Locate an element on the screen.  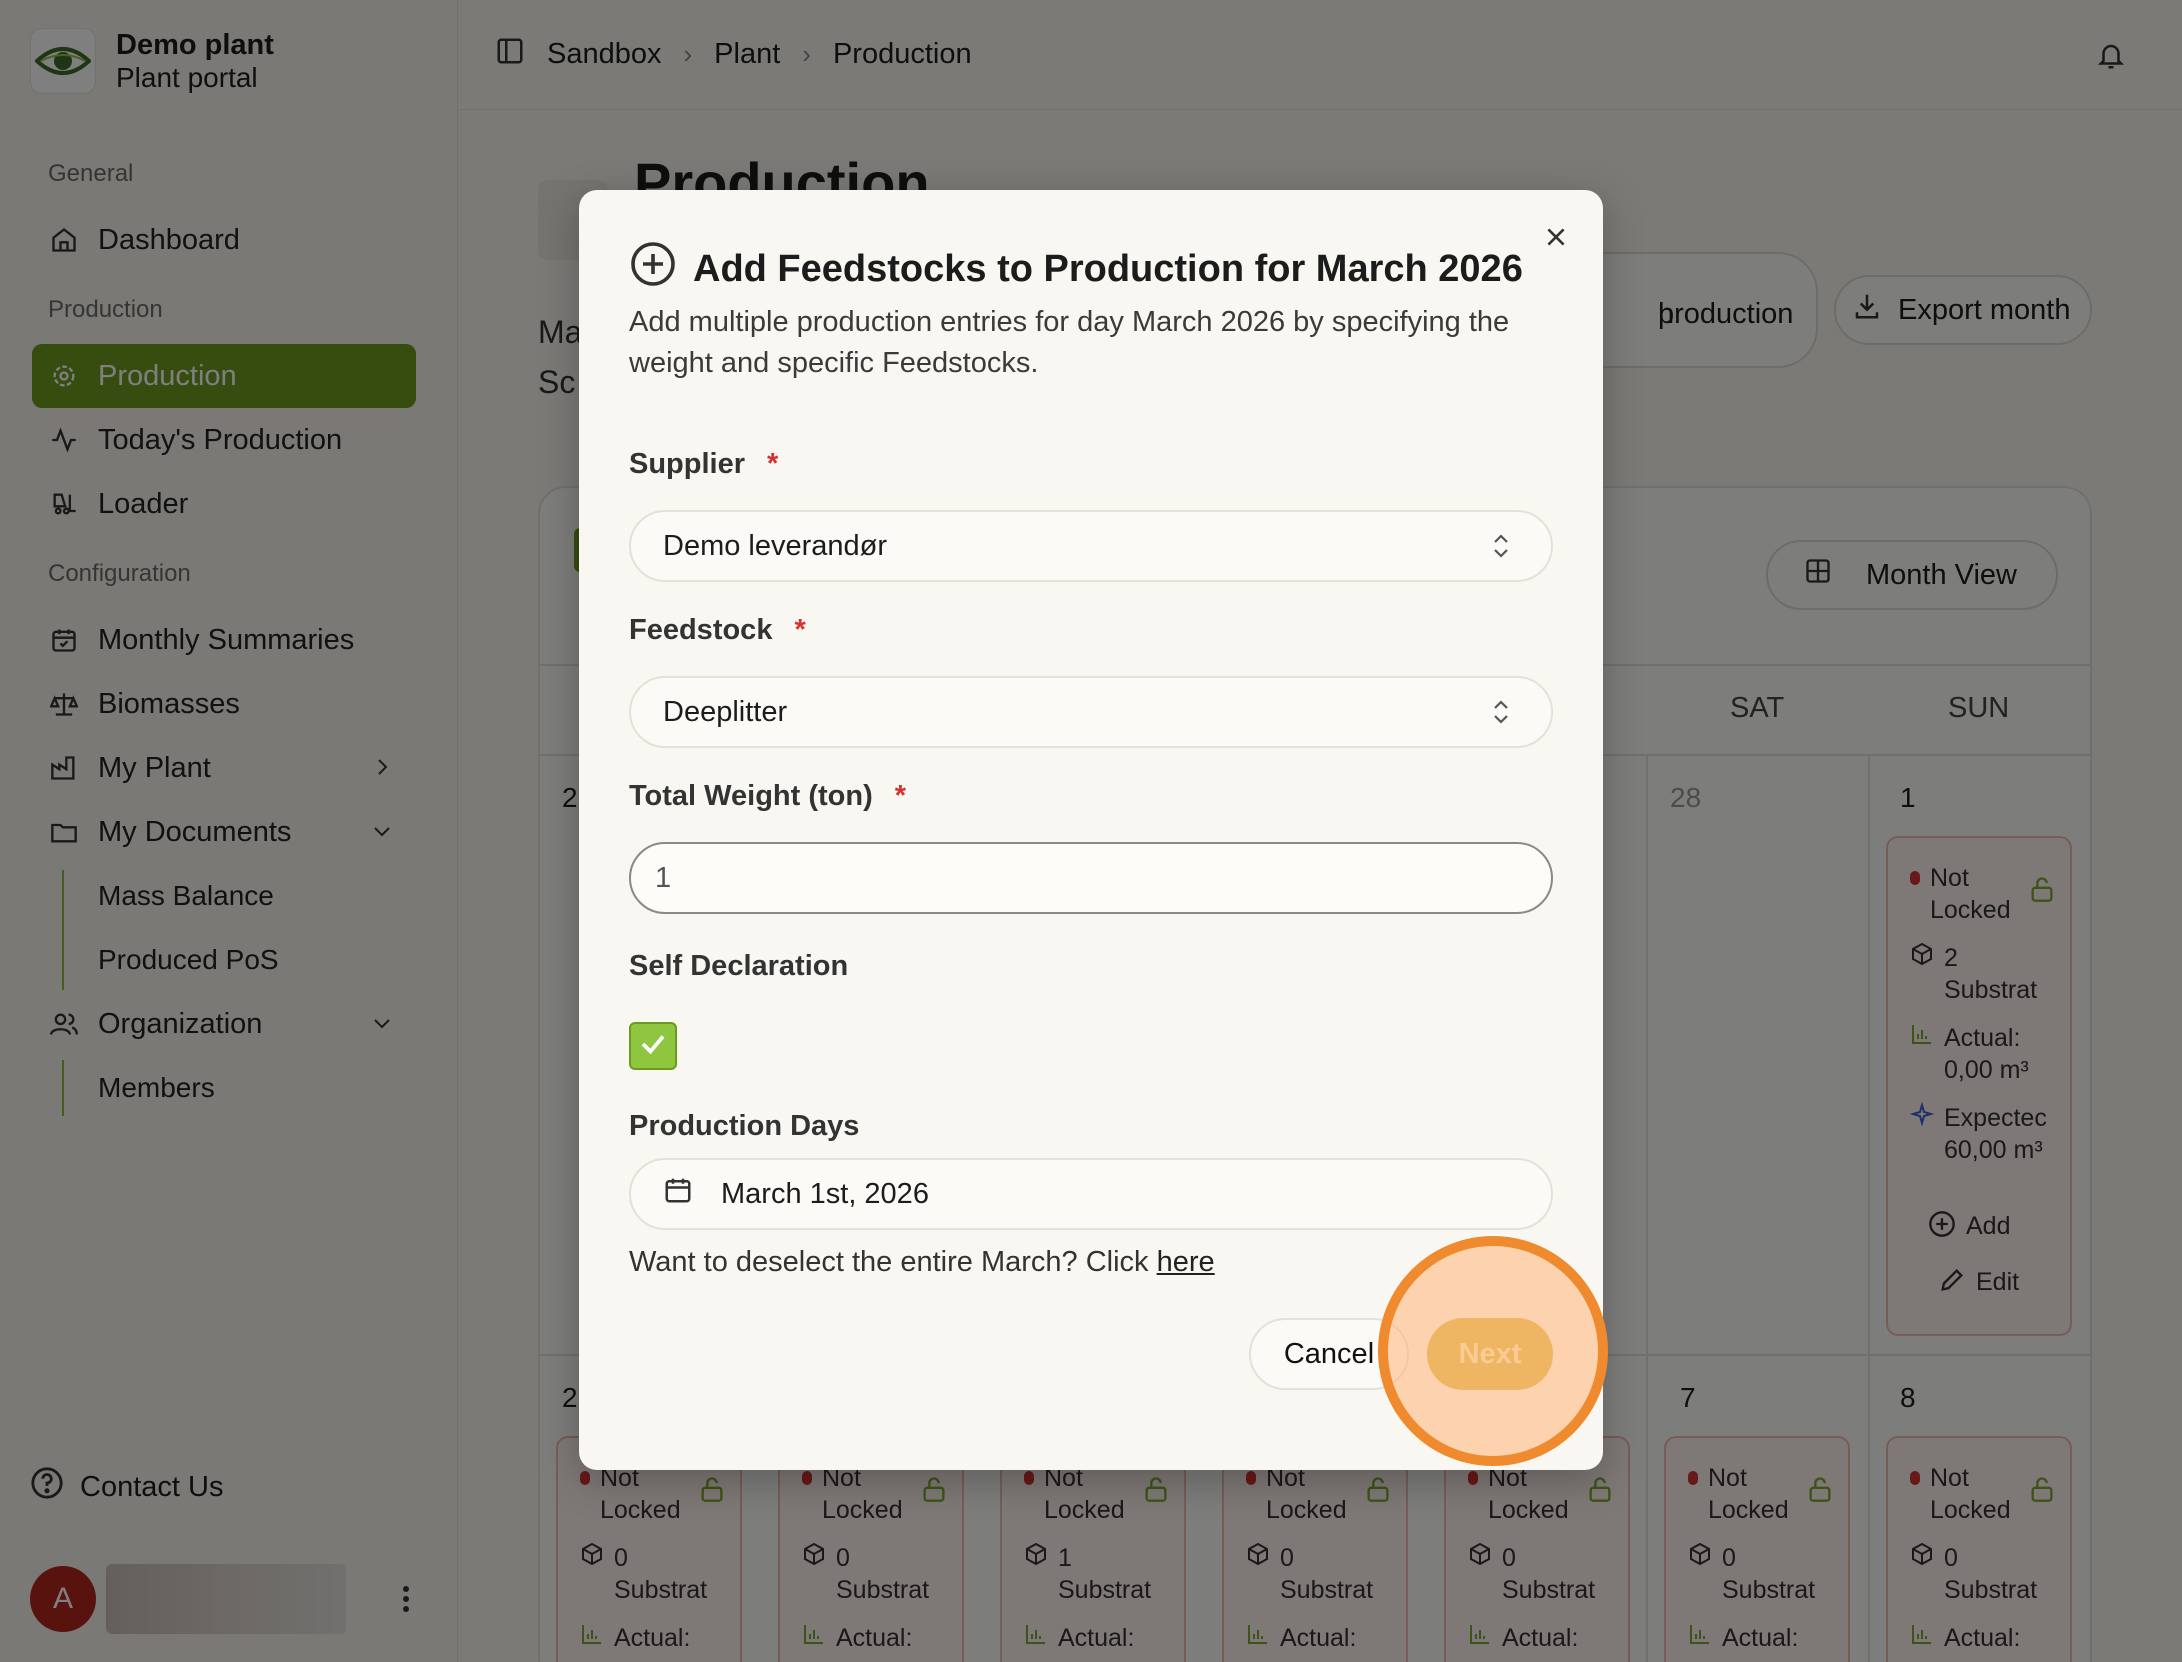
next-button: Next is located at coordinates (1490, 1354).